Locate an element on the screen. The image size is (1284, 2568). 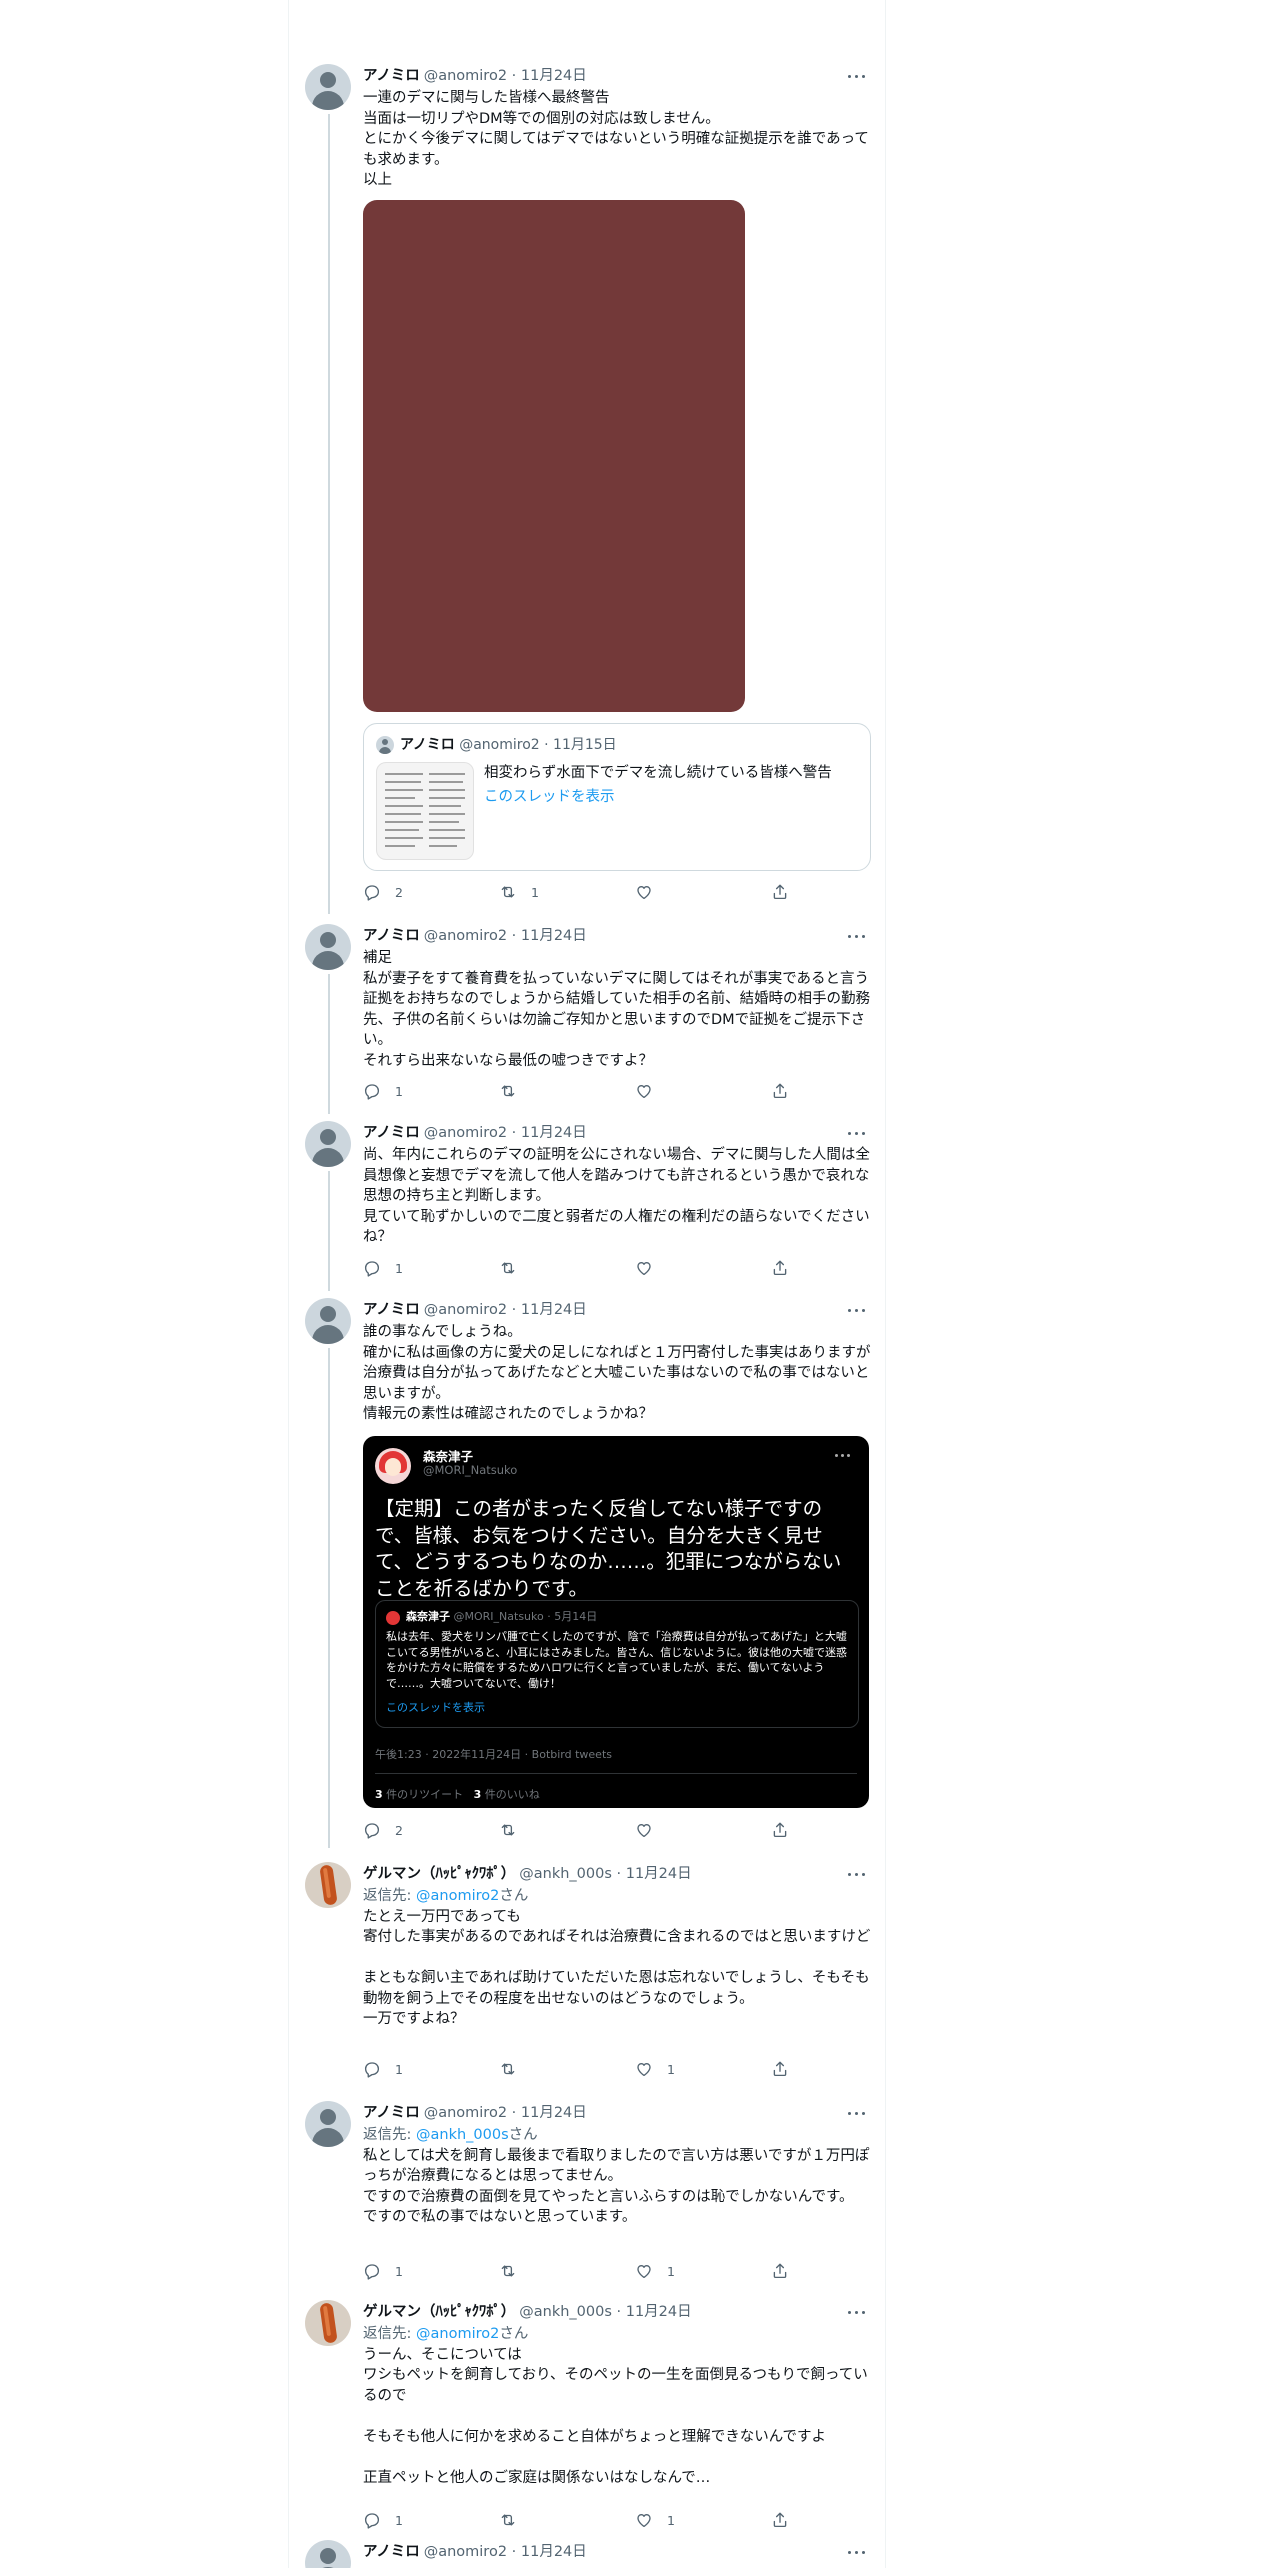
tweet: アノミロ @anomiro2 · 11月24日 is located at coordinates (587, 2554).